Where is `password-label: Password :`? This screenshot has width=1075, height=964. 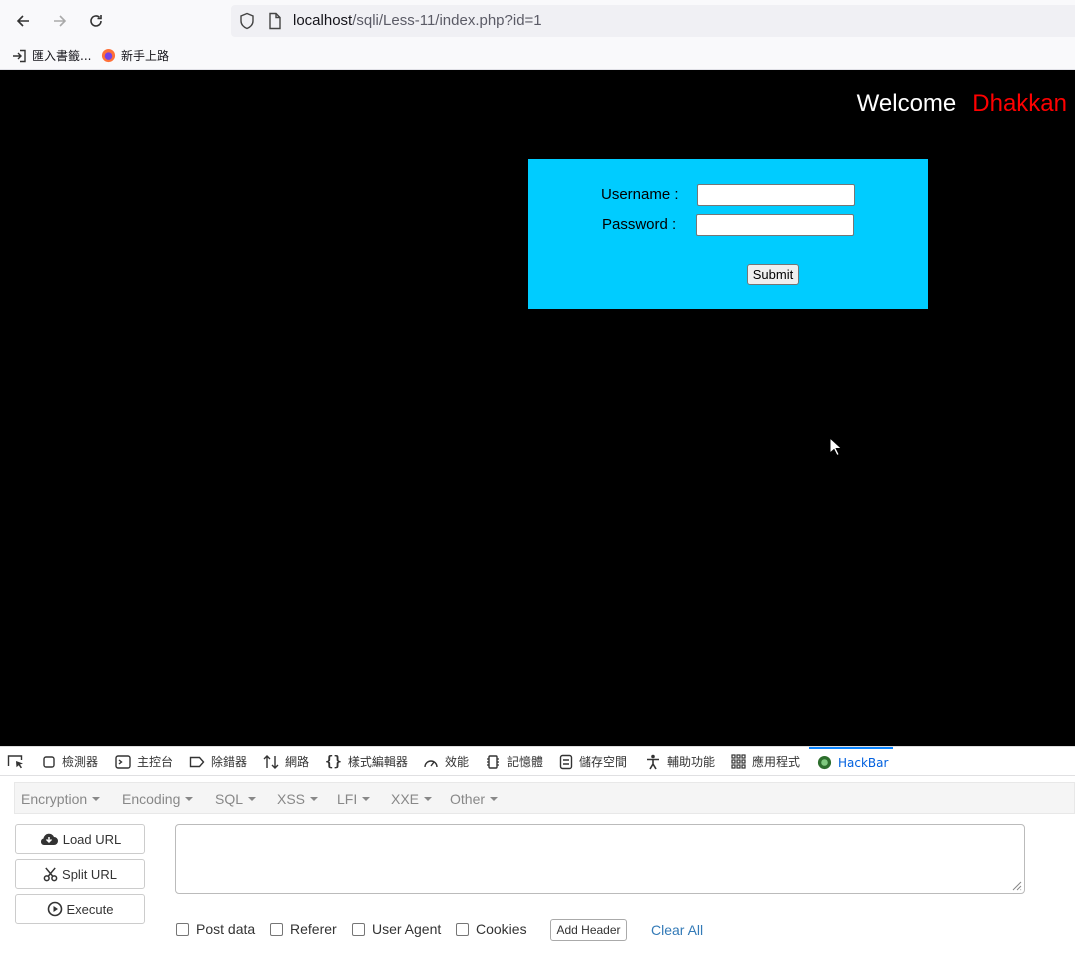 password-label: Password : is located at coordinates (639, 224).